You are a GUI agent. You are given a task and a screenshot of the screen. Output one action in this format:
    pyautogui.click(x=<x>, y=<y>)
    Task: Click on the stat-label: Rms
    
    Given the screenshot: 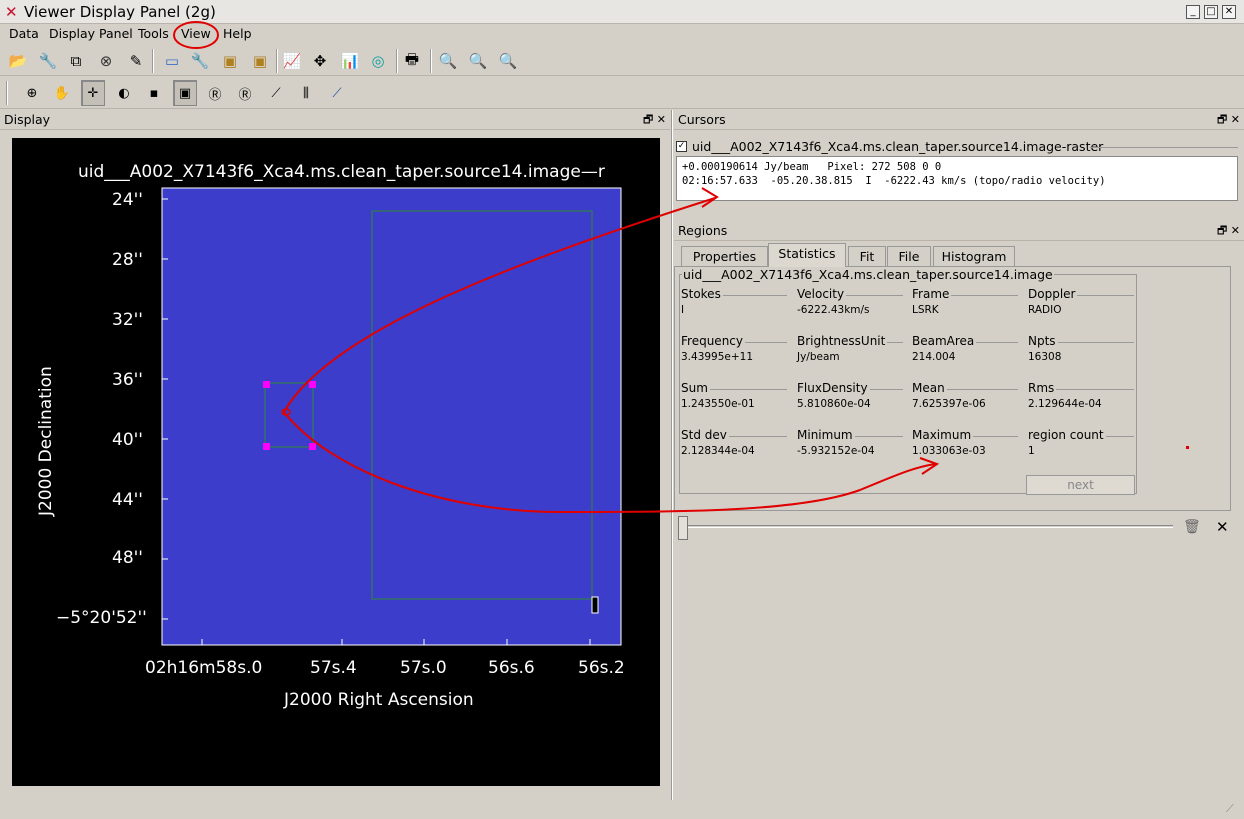 What is the action you would take?
    pyautogui.click(x=1042, y=388)
    